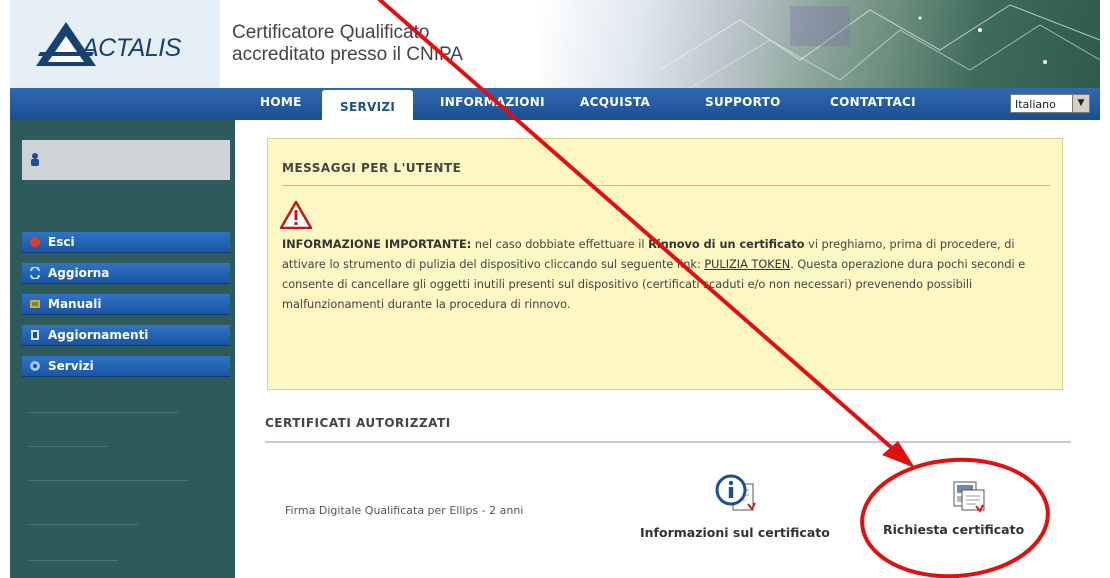  Describe the element at coordinates (743, 102) in the screenshot. I see `nav-supporto: SUPPORTO` at that location.